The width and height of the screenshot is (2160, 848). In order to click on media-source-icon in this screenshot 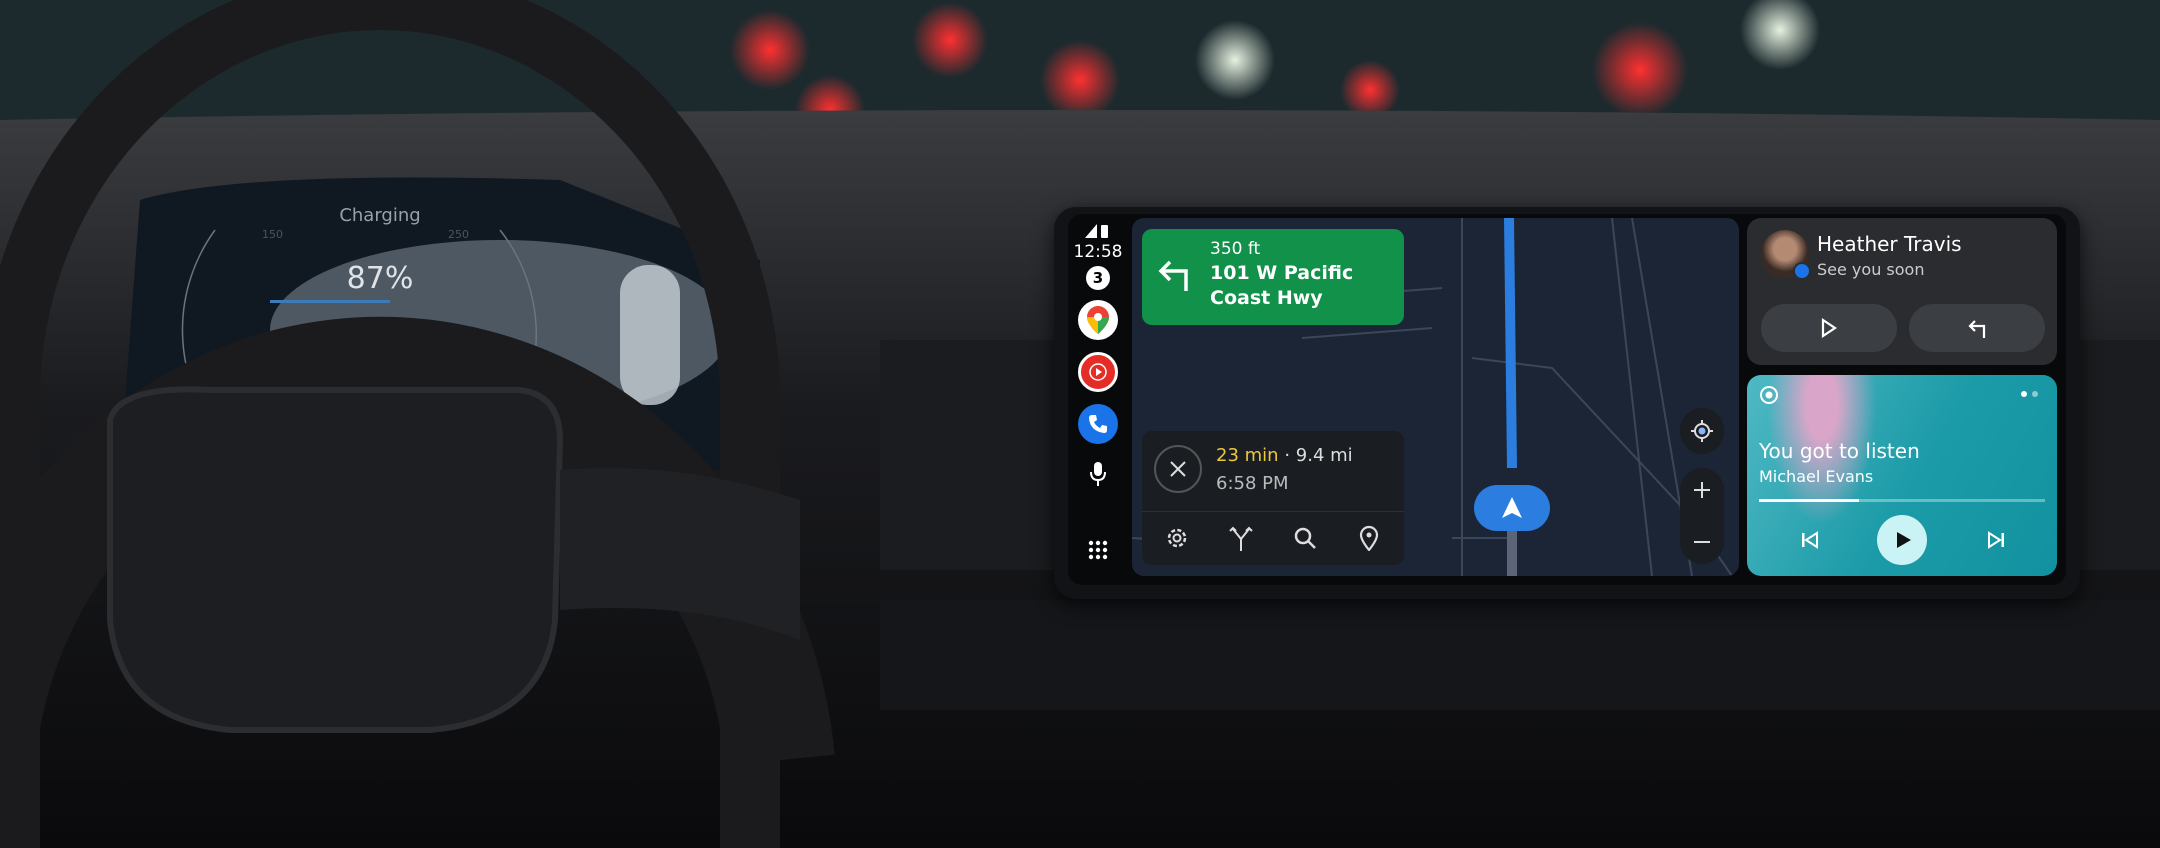, I will do `click(1769, 395)`.